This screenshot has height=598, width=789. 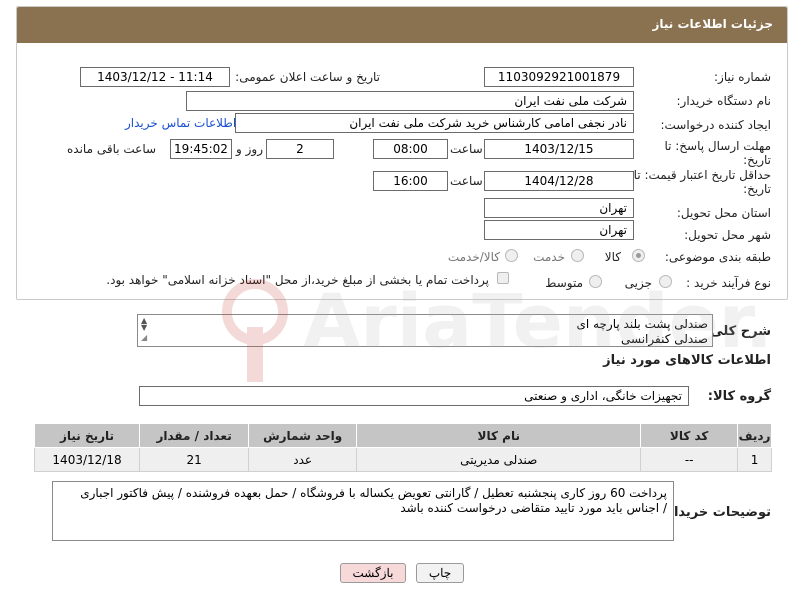 I want to click on category-option-goods-service: کالا/خدمت, so click(x=473, y=257).